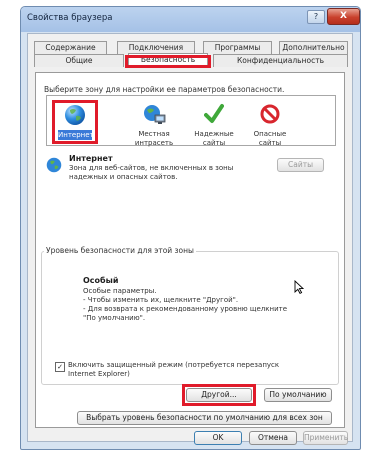  Describe the element at coordinates (70, 47) in the screenshot. I see `tab-content: Содержание` at that location.